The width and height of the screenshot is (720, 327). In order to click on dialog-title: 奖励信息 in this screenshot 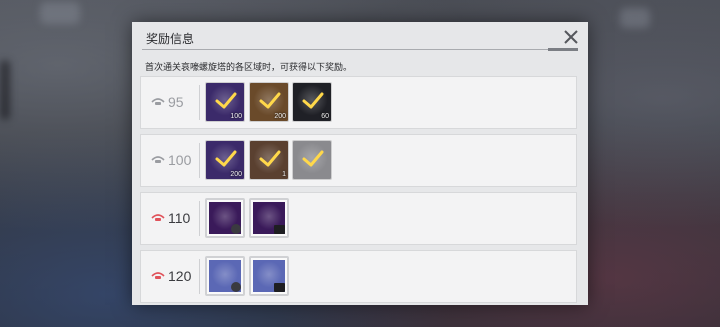, I will do `click(170, 39)`.